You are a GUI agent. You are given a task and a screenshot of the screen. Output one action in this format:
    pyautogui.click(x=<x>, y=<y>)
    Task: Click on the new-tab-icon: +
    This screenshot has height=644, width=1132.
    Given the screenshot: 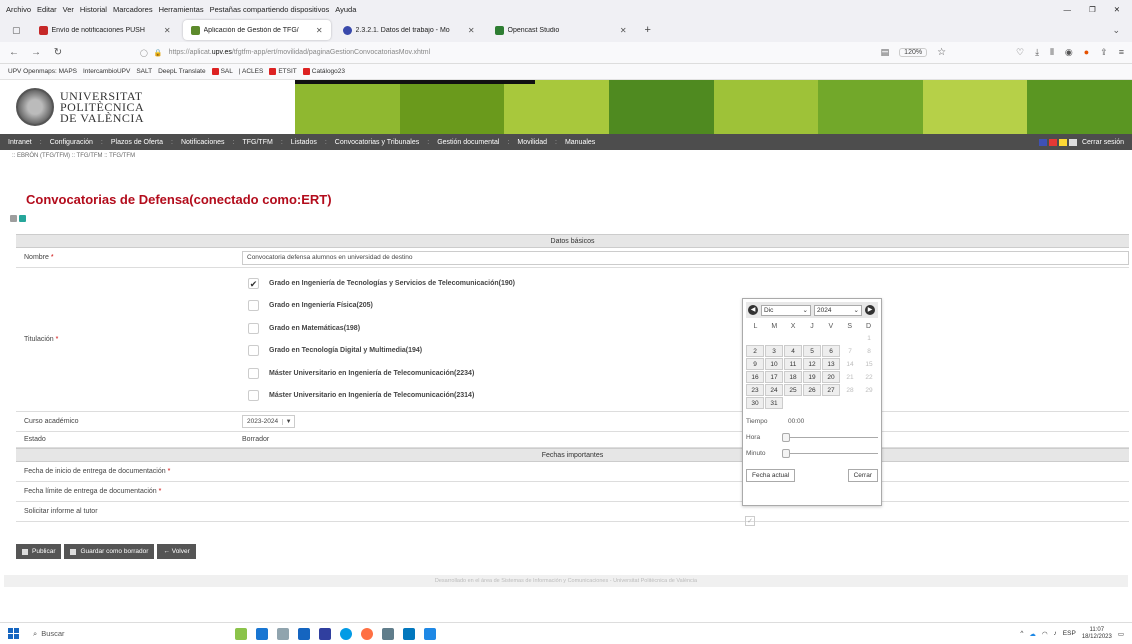 What is the action you would take?
    pyautogui.click(x=648, y=30)
    